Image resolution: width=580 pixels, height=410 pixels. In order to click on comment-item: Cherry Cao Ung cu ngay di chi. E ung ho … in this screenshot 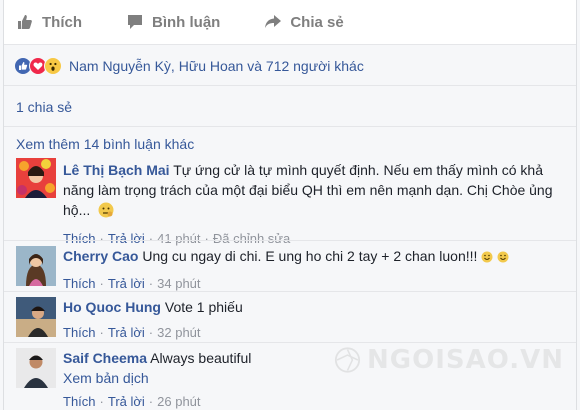, I will do `click(290, 267)`.